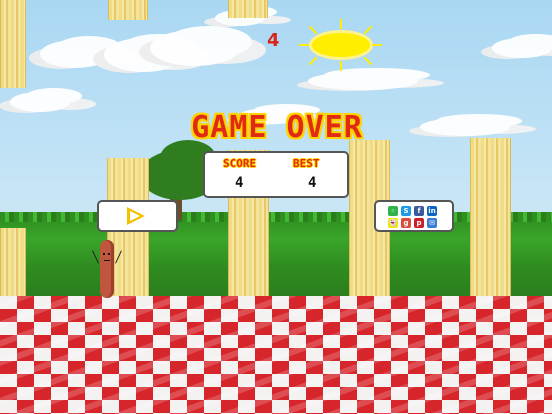 This screenshot has width=552, height=414. What do you see at coordinates (135, 216) in the screenshot?
I see `play-icon-inner` at bounding box center [135, 216].